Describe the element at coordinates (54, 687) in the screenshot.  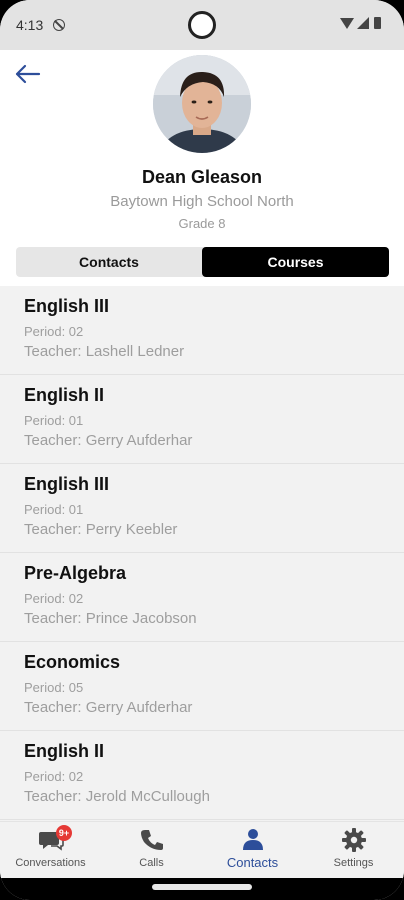
I see `course-period: Period: 05` at that location.